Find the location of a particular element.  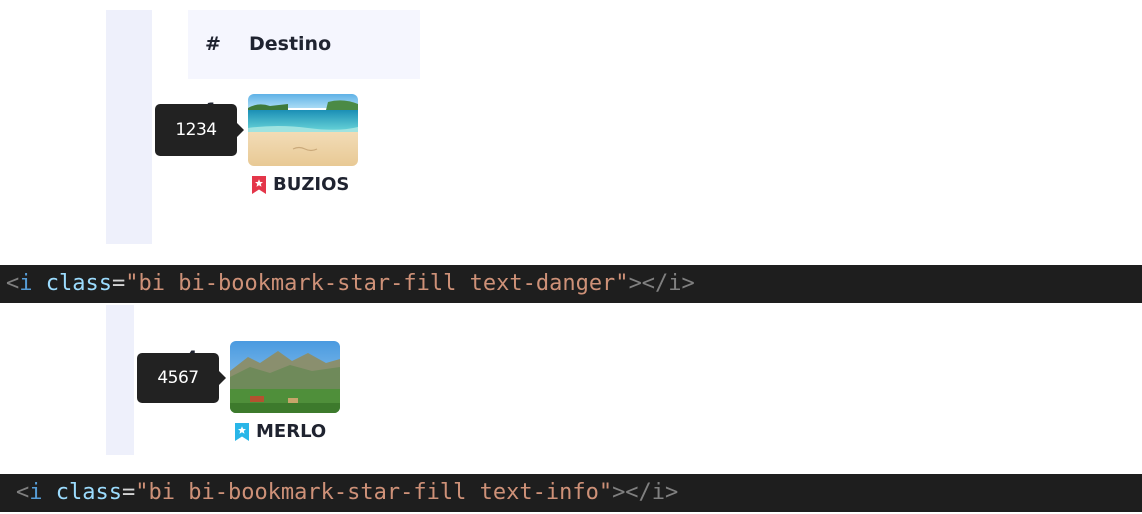

destination-thumbnail-merlo is located at coordinates (285, 377).